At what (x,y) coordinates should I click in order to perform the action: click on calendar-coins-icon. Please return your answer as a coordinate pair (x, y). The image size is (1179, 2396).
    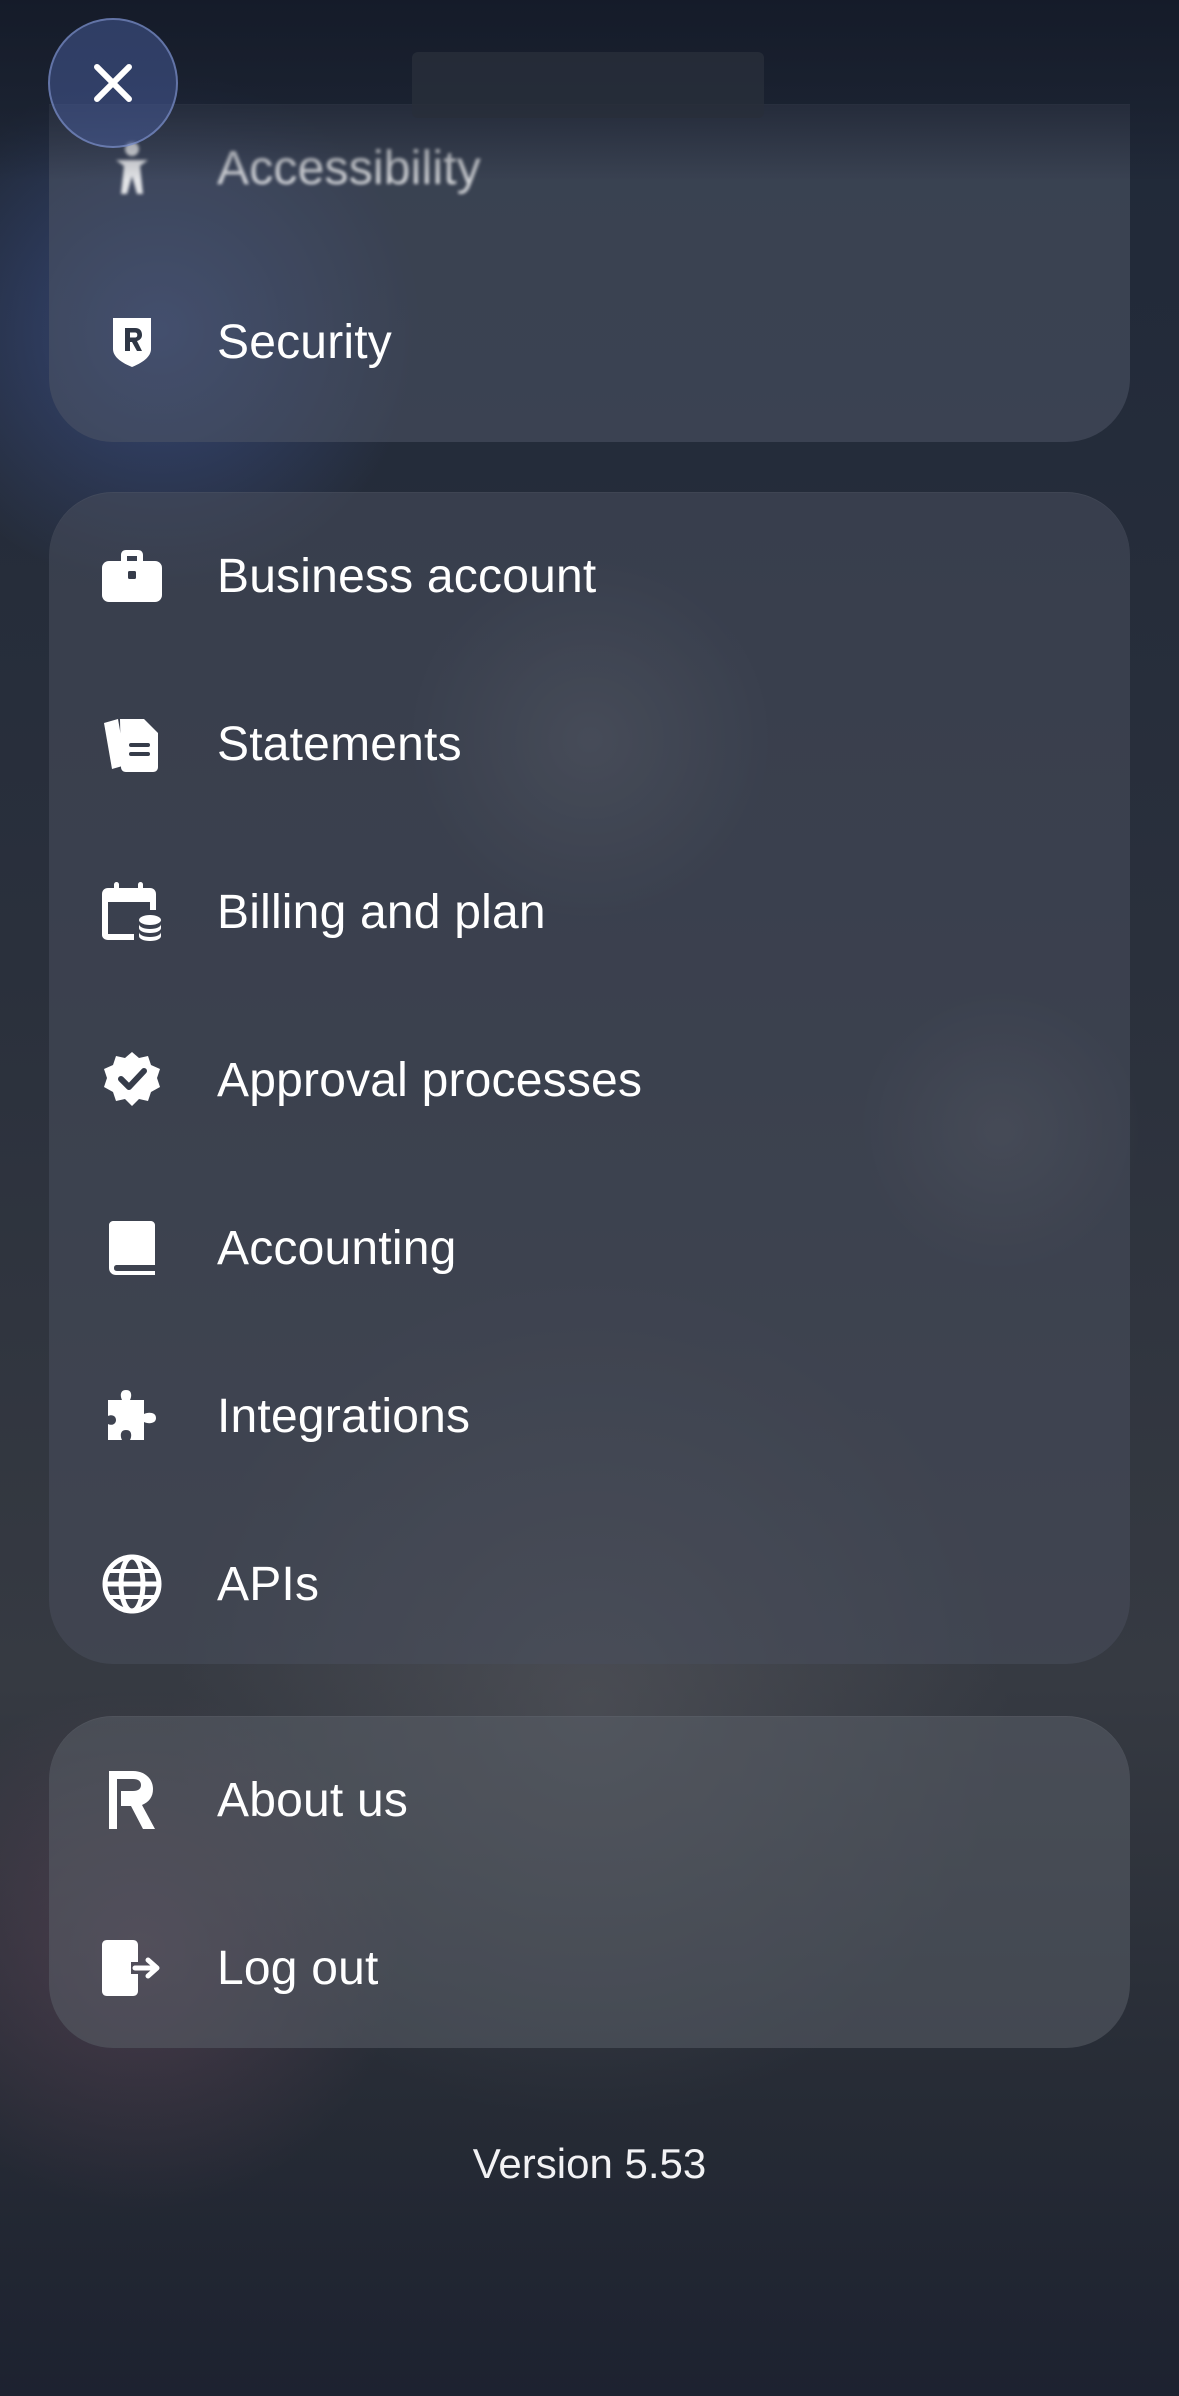
    Looking at the image, I should click on (132, 912).